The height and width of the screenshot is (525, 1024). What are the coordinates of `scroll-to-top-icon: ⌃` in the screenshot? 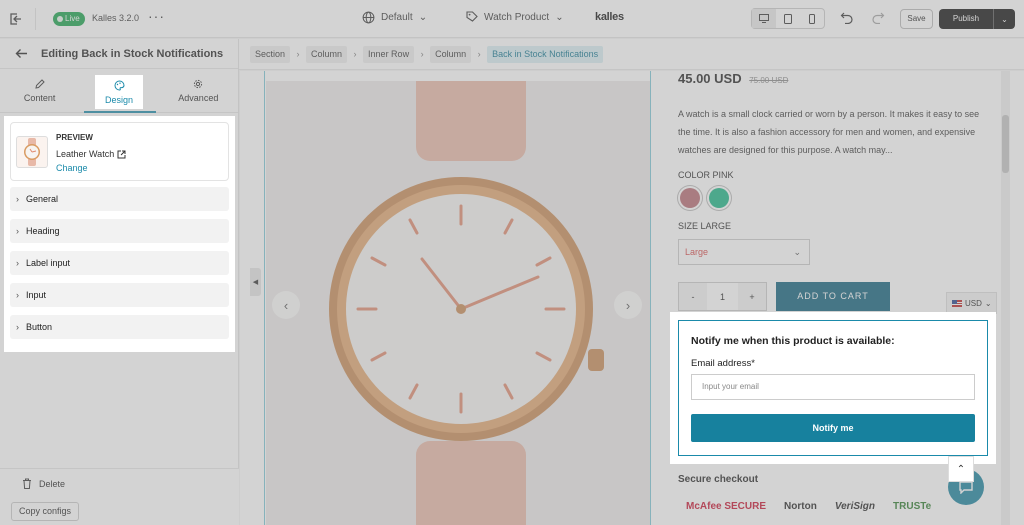 It's located at (961, 469).